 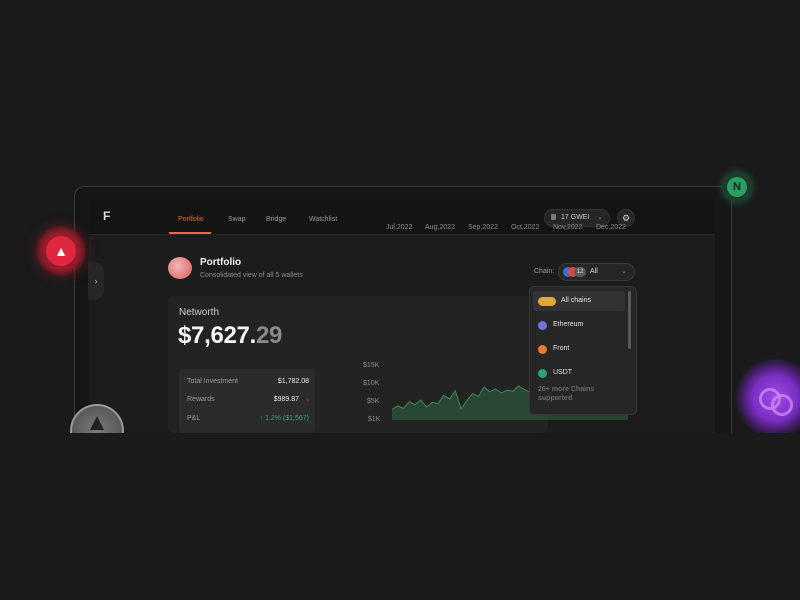 What do you see at coordinates (576, 300) in the screenshot?
I see `chain-option-label: All chains` at bounding box center [576, 300].